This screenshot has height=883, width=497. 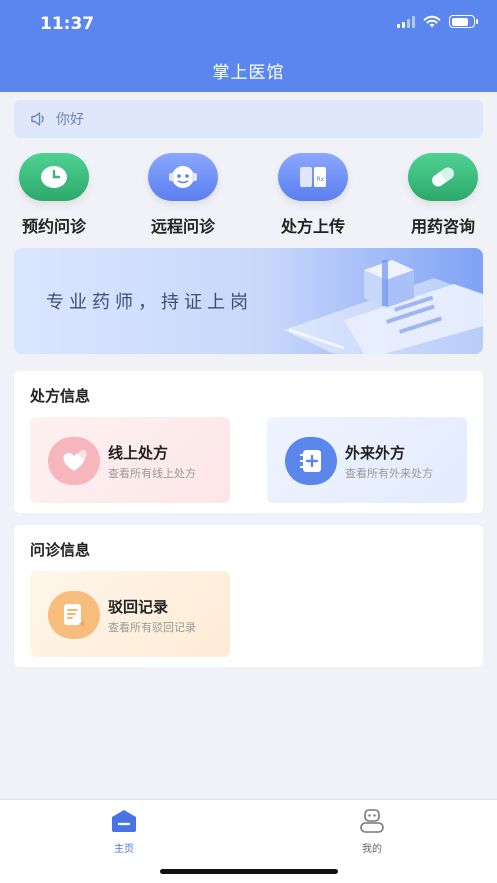 I want to click on notebook-plus-icon, so click(x=311, y=461).